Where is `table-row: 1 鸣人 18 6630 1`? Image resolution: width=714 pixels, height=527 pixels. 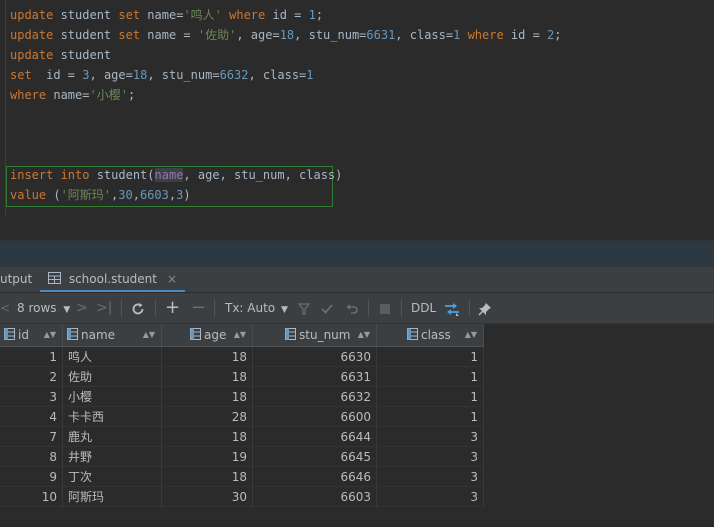
table-row: 1 鸣人 18 6630 1 is located at coordinates (242, 357).